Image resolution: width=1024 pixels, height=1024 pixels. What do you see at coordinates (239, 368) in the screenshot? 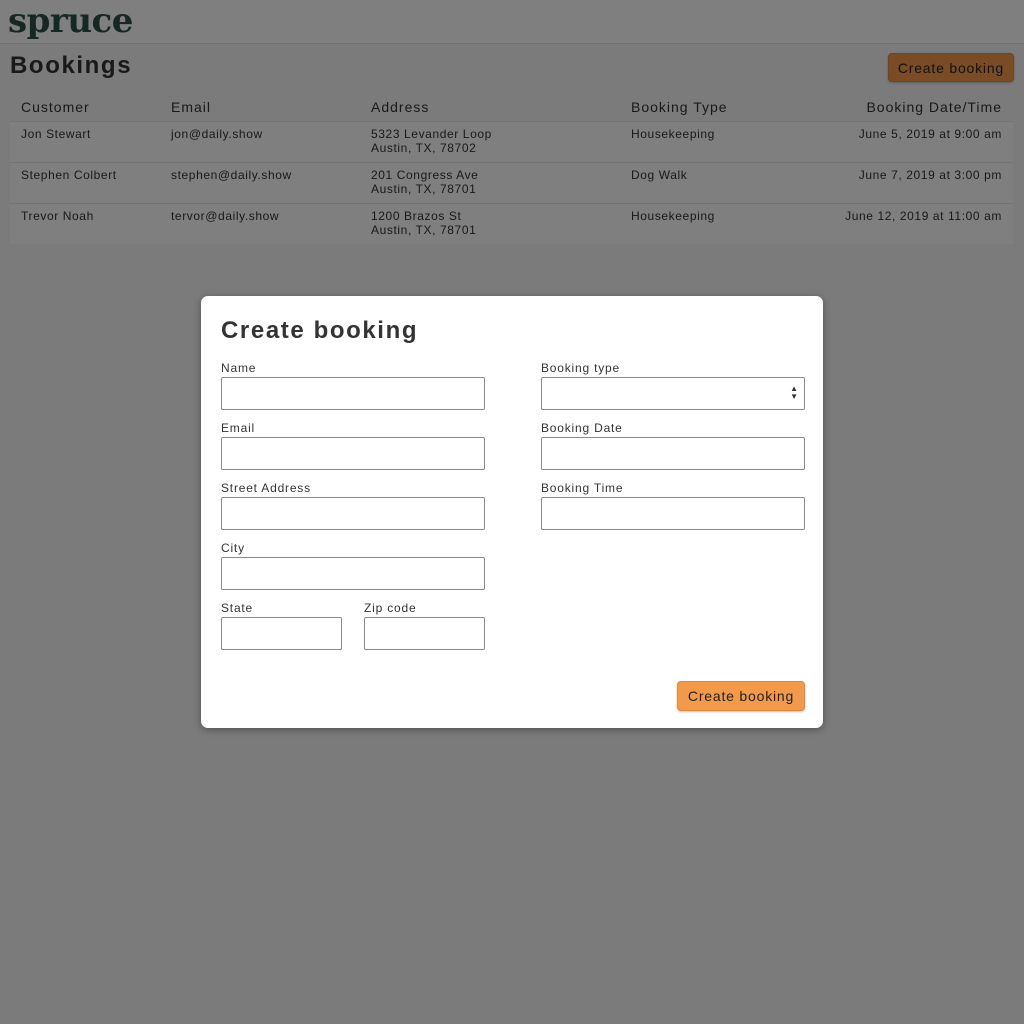
I see `name-label: Name` at bounding box center [239, 368].